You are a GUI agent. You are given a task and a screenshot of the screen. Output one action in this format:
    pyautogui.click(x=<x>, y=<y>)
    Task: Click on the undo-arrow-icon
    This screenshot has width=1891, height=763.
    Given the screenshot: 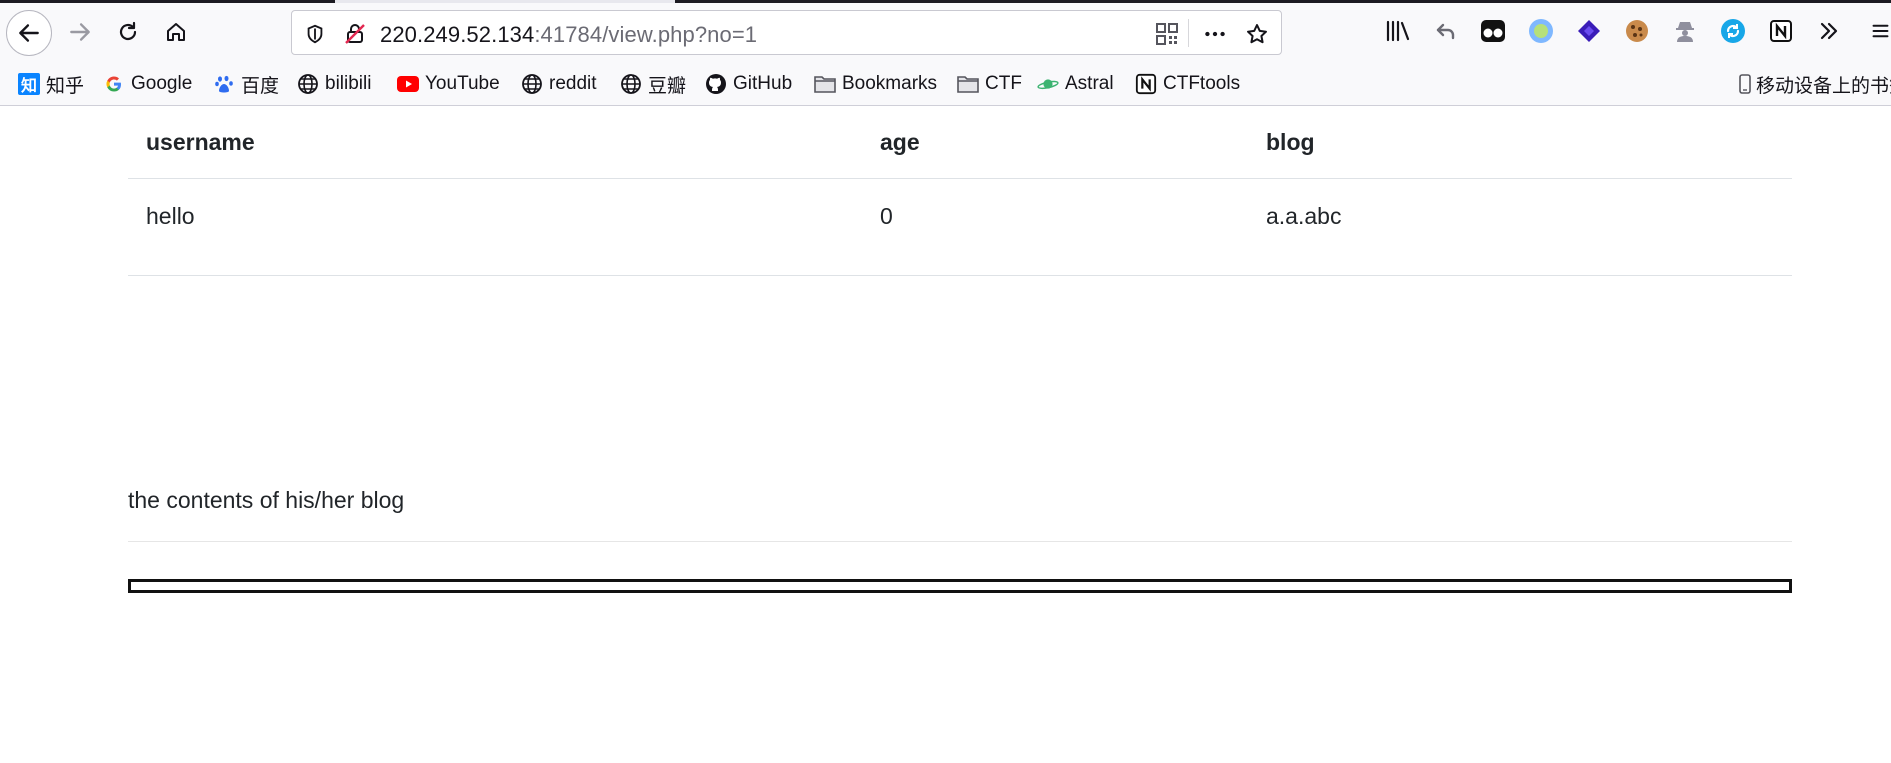 What is the action you would take?
    pyautogui.click(x=1446, y=31)
    